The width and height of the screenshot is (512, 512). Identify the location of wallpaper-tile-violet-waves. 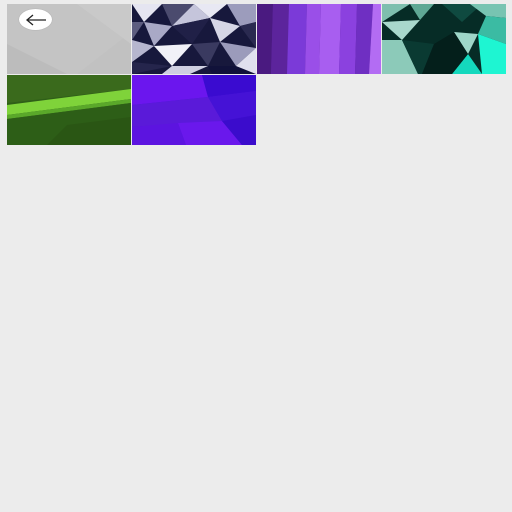
(194, 110).